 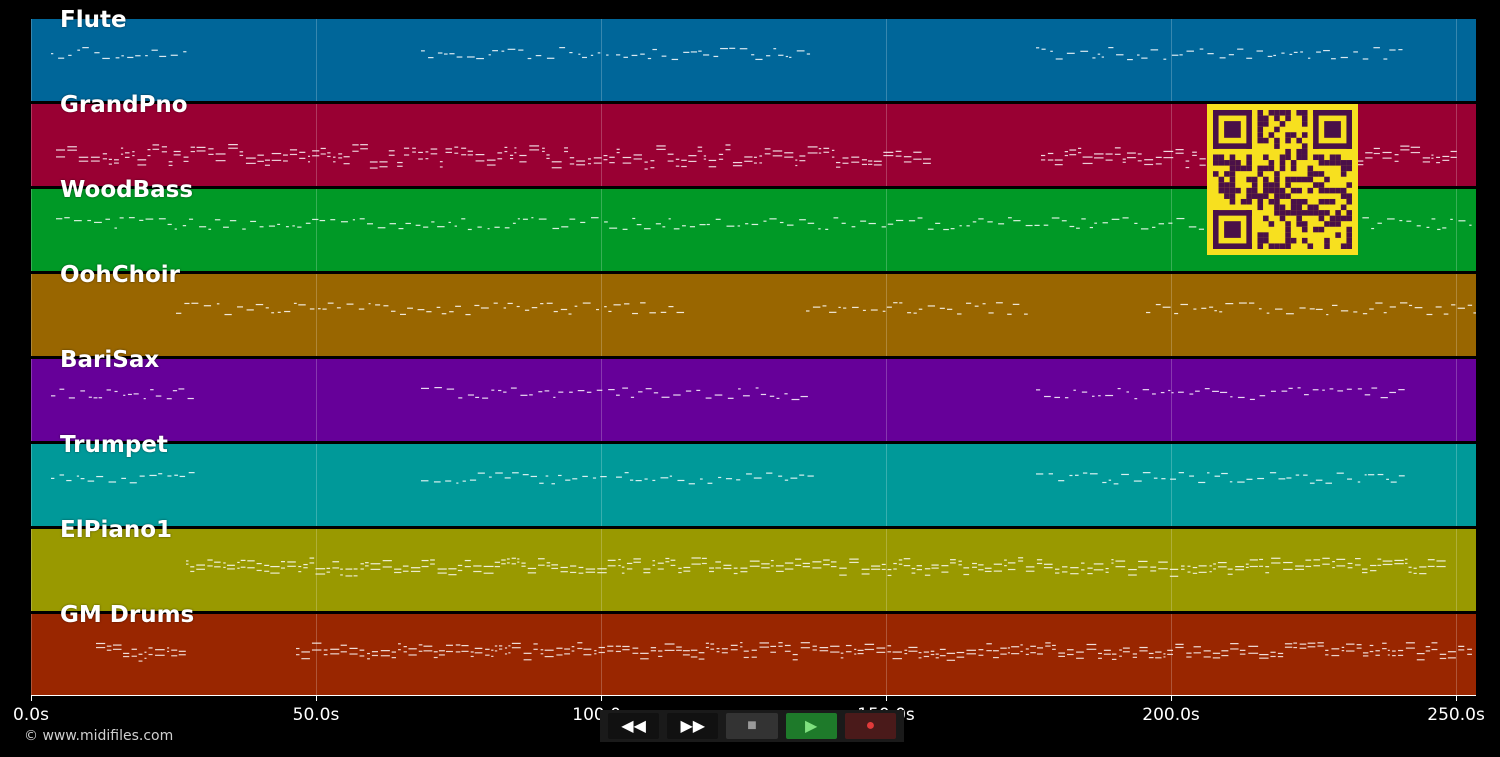 What do you see at coordinates (811, 726) in the screenshot?
I see `play-button: ▶` at bounding box center [811, 726].